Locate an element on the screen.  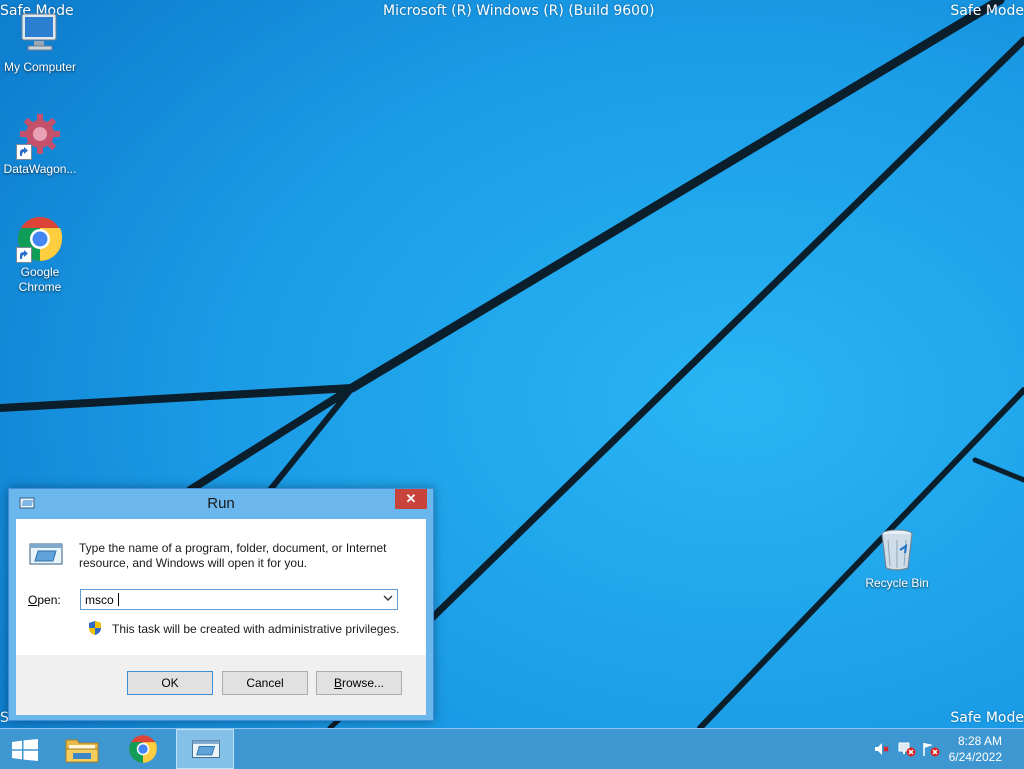
network-error-icon is located at coordinates (907, 751).